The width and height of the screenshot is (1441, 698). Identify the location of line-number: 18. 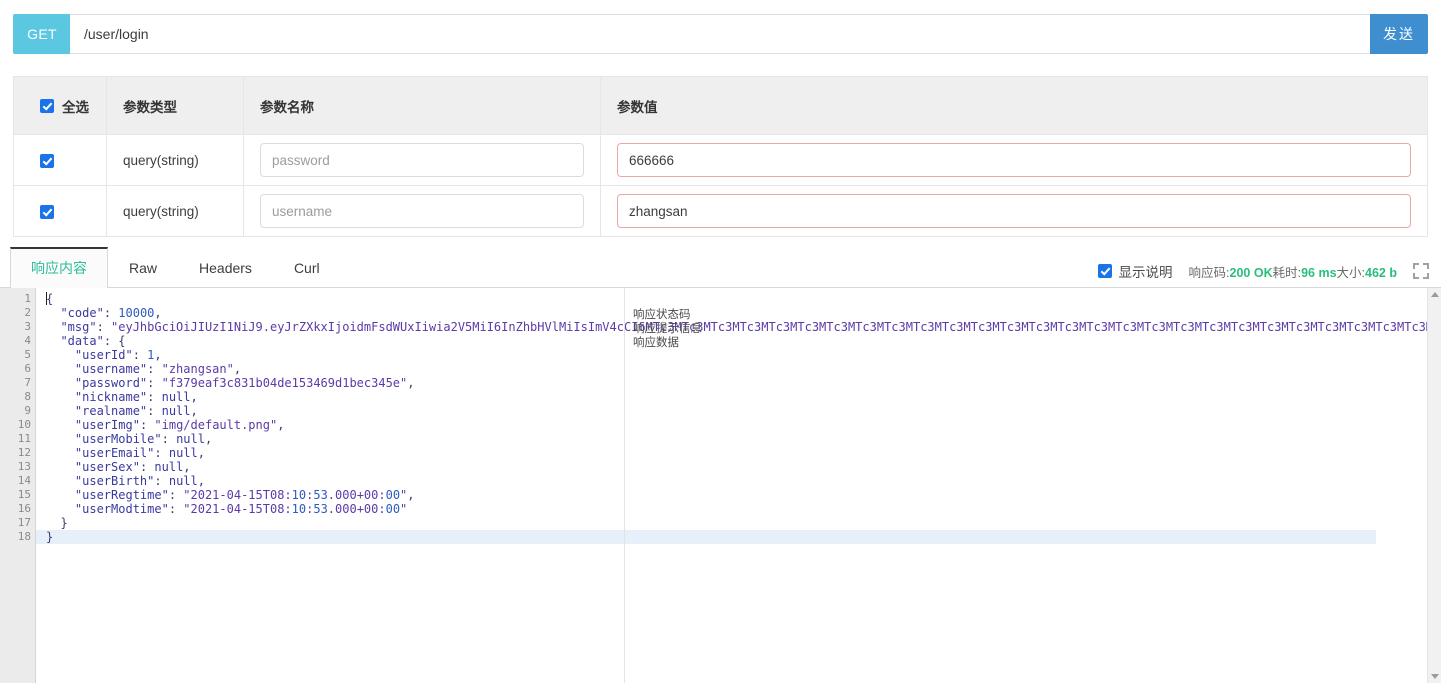
(24, 536).